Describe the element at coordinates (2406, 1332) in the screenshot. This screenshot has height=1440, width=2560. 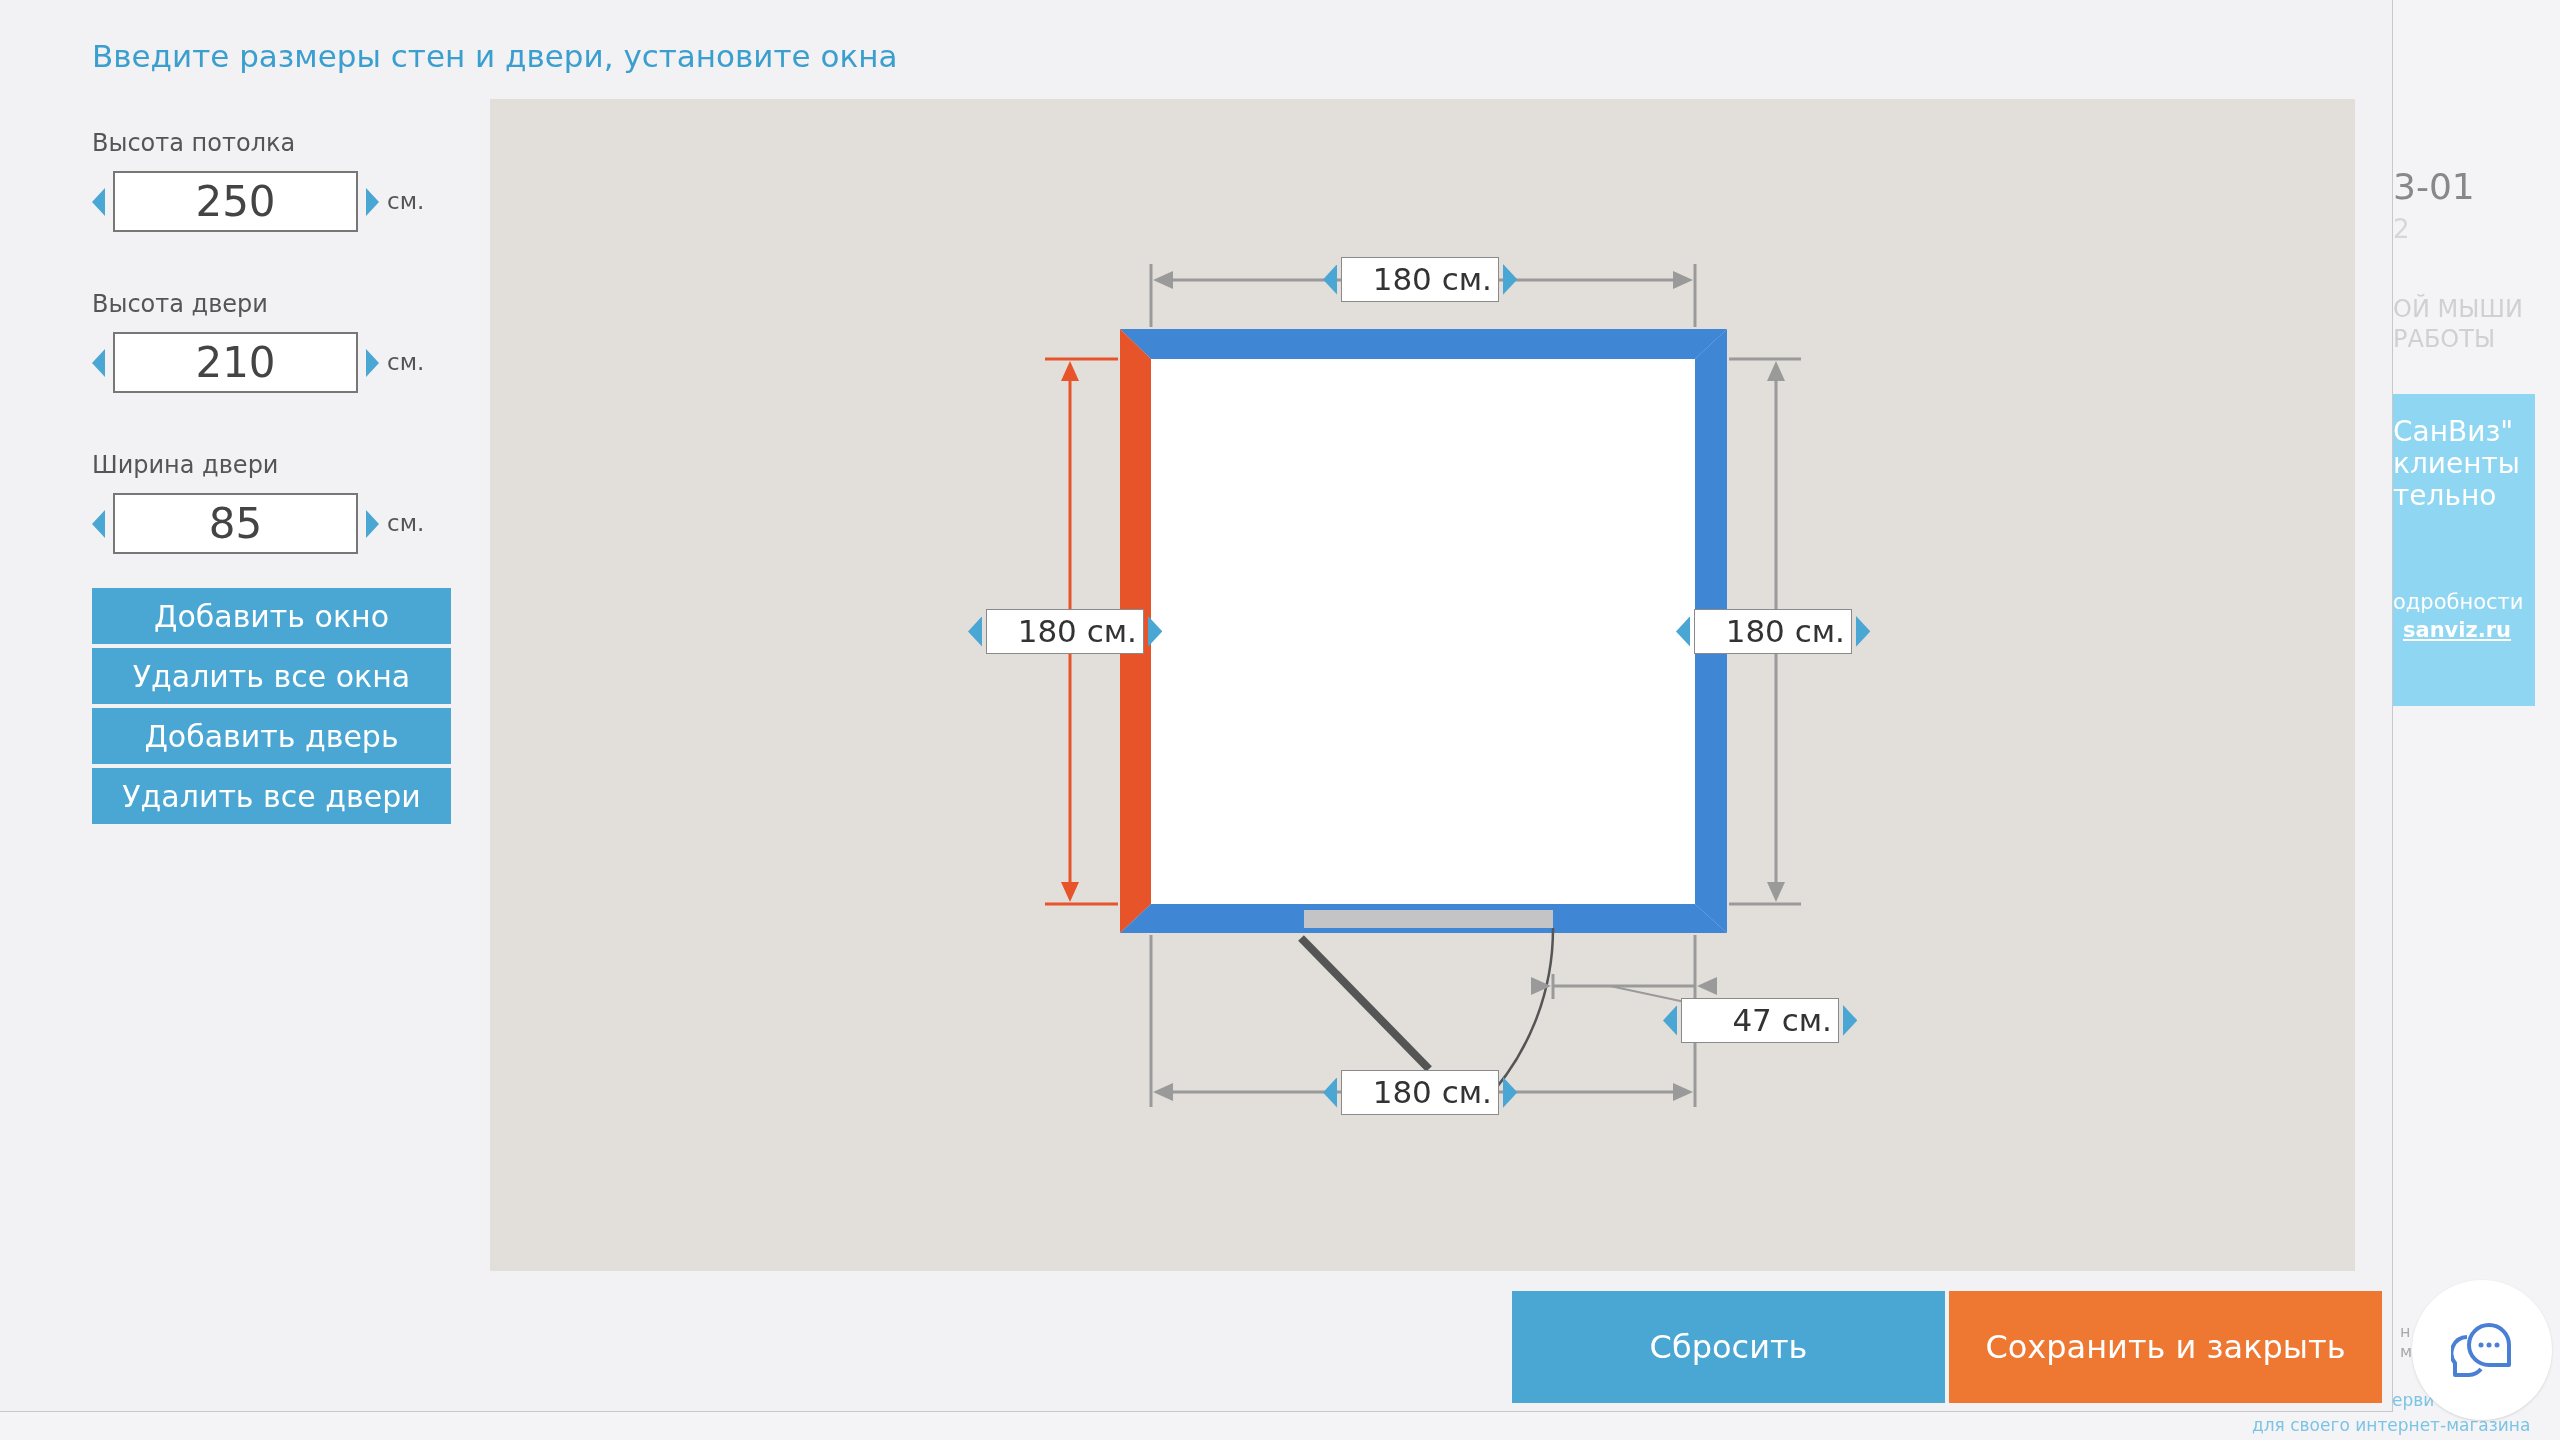
I see `background-text: н` at that location.